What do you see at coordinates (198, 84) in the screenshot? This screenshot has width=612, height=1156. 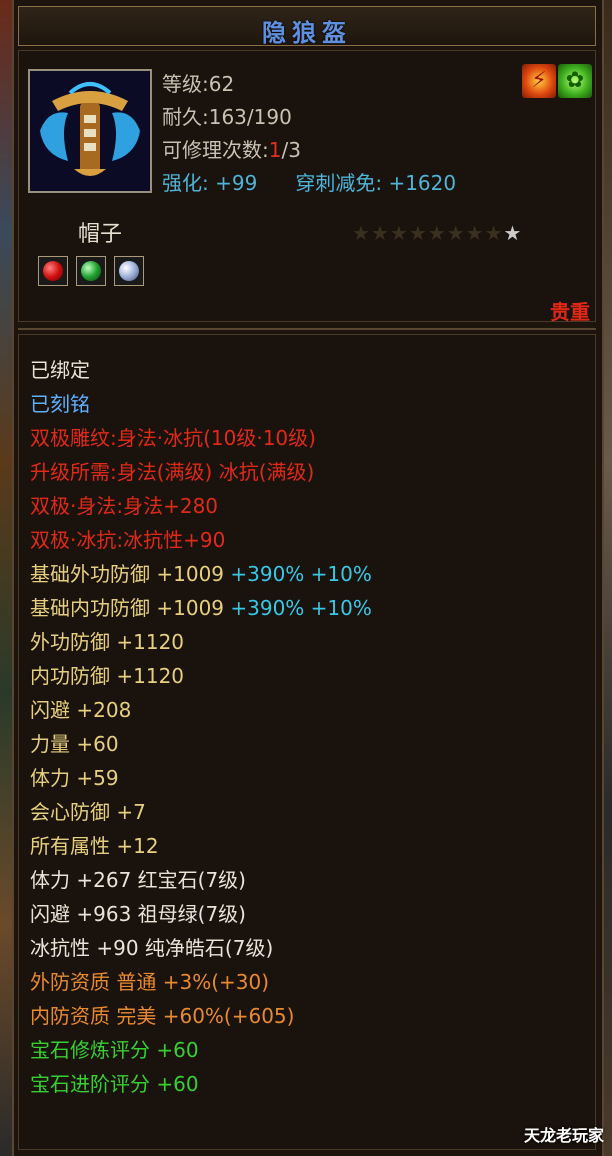 I see `item-level: 等级:62` at bounding box center [198, 84].